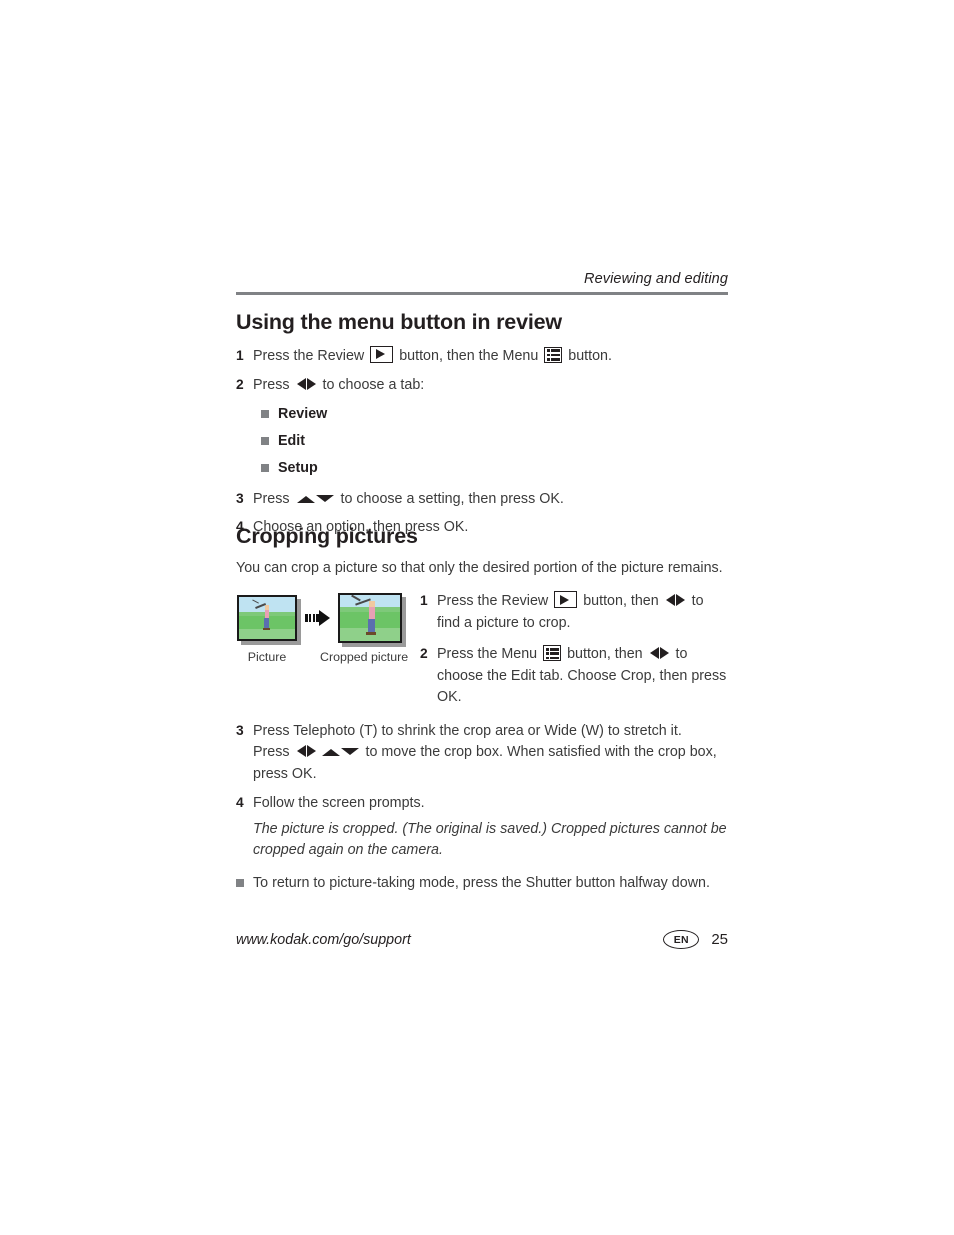  What do you see at coordinates (267, 657) in the screenshot?
I see `caption-picture: Picture` at bounding box center [267, 657].